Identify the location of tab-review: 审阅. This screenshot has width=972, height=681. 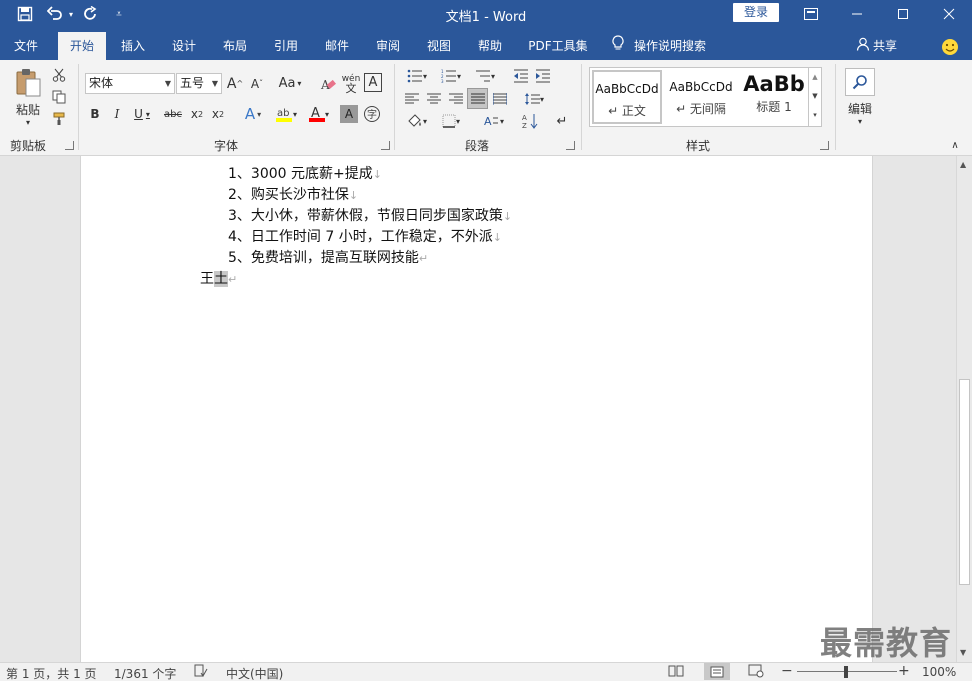
(388, 46).